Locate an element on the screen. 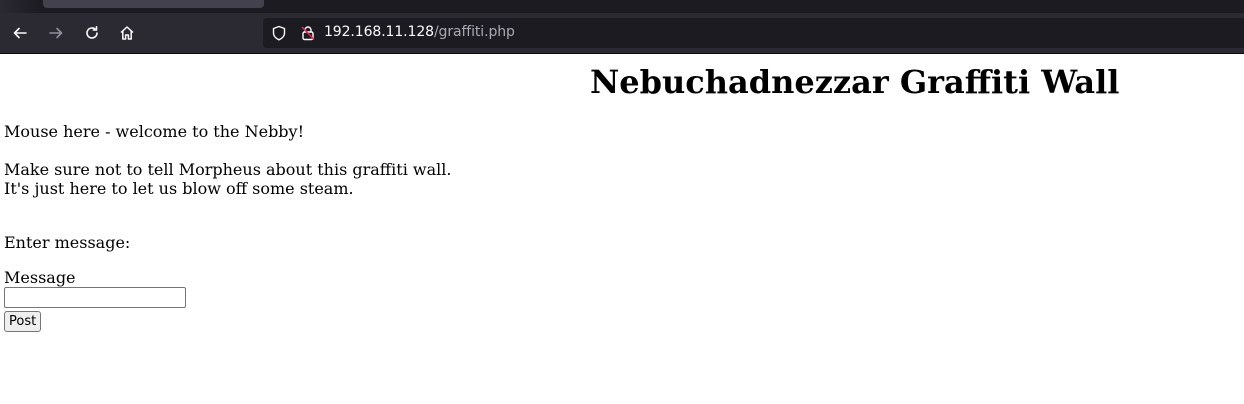 This screenshot has height=404, width=1244. url-text: 192.168.11.128/graffiti.php is located at coordinates (419, 32).